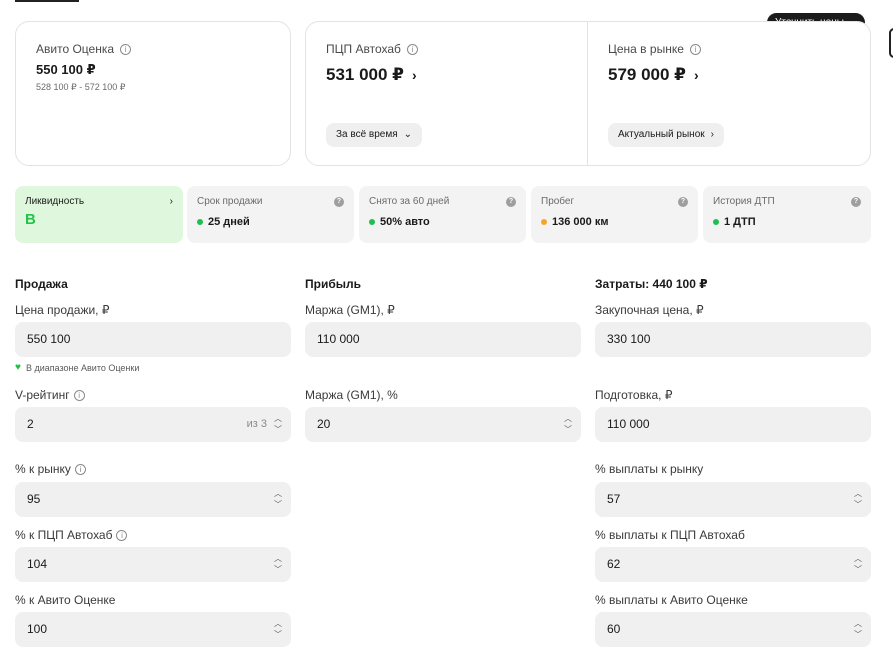 This screenshot has height=670, width=893. Describe the element at coordinates (153, 499) in the screenshot. I see `market-pct-stepper: 95 ︿ ﹀` at that location.